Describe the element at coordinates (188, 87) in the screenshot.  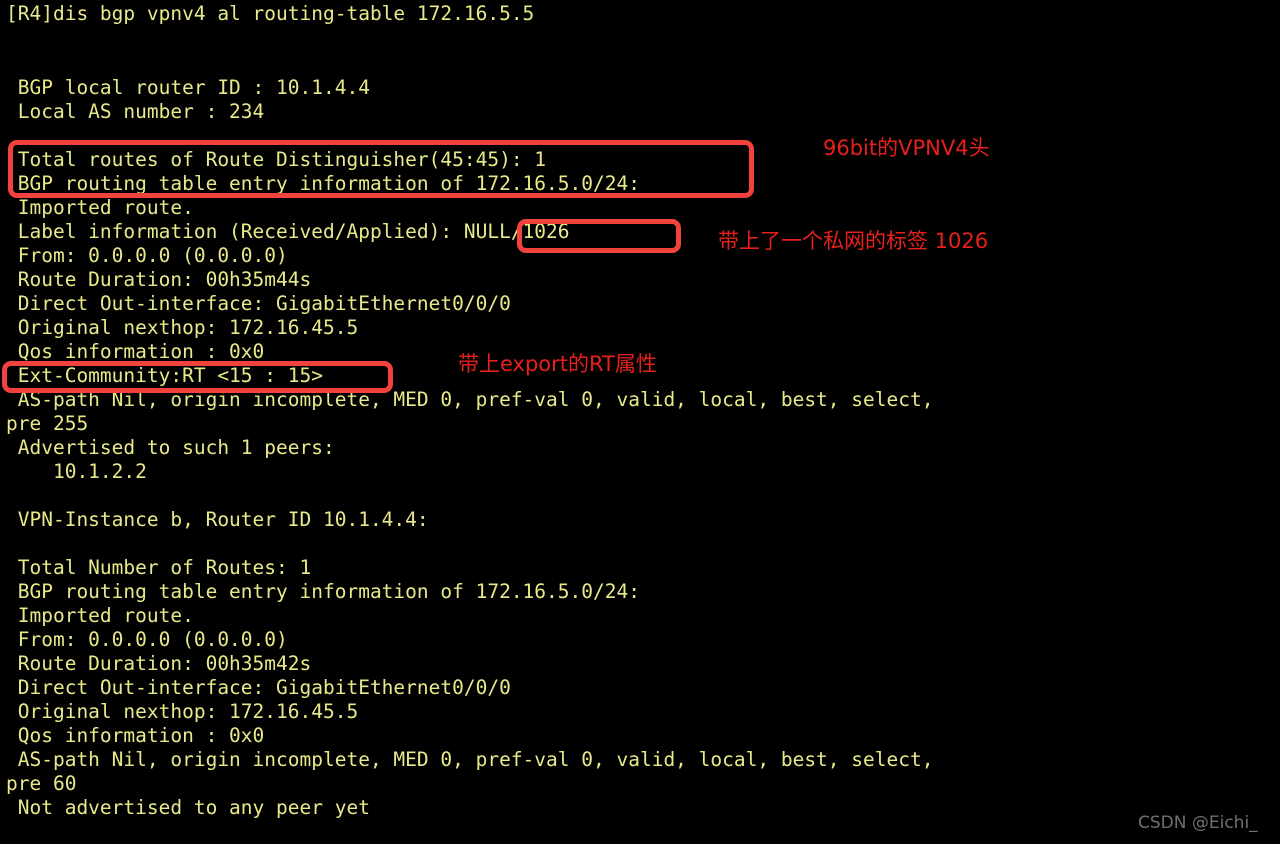
I see `terminal-line: BGP local router ID : 10.1.4.4` at that location.